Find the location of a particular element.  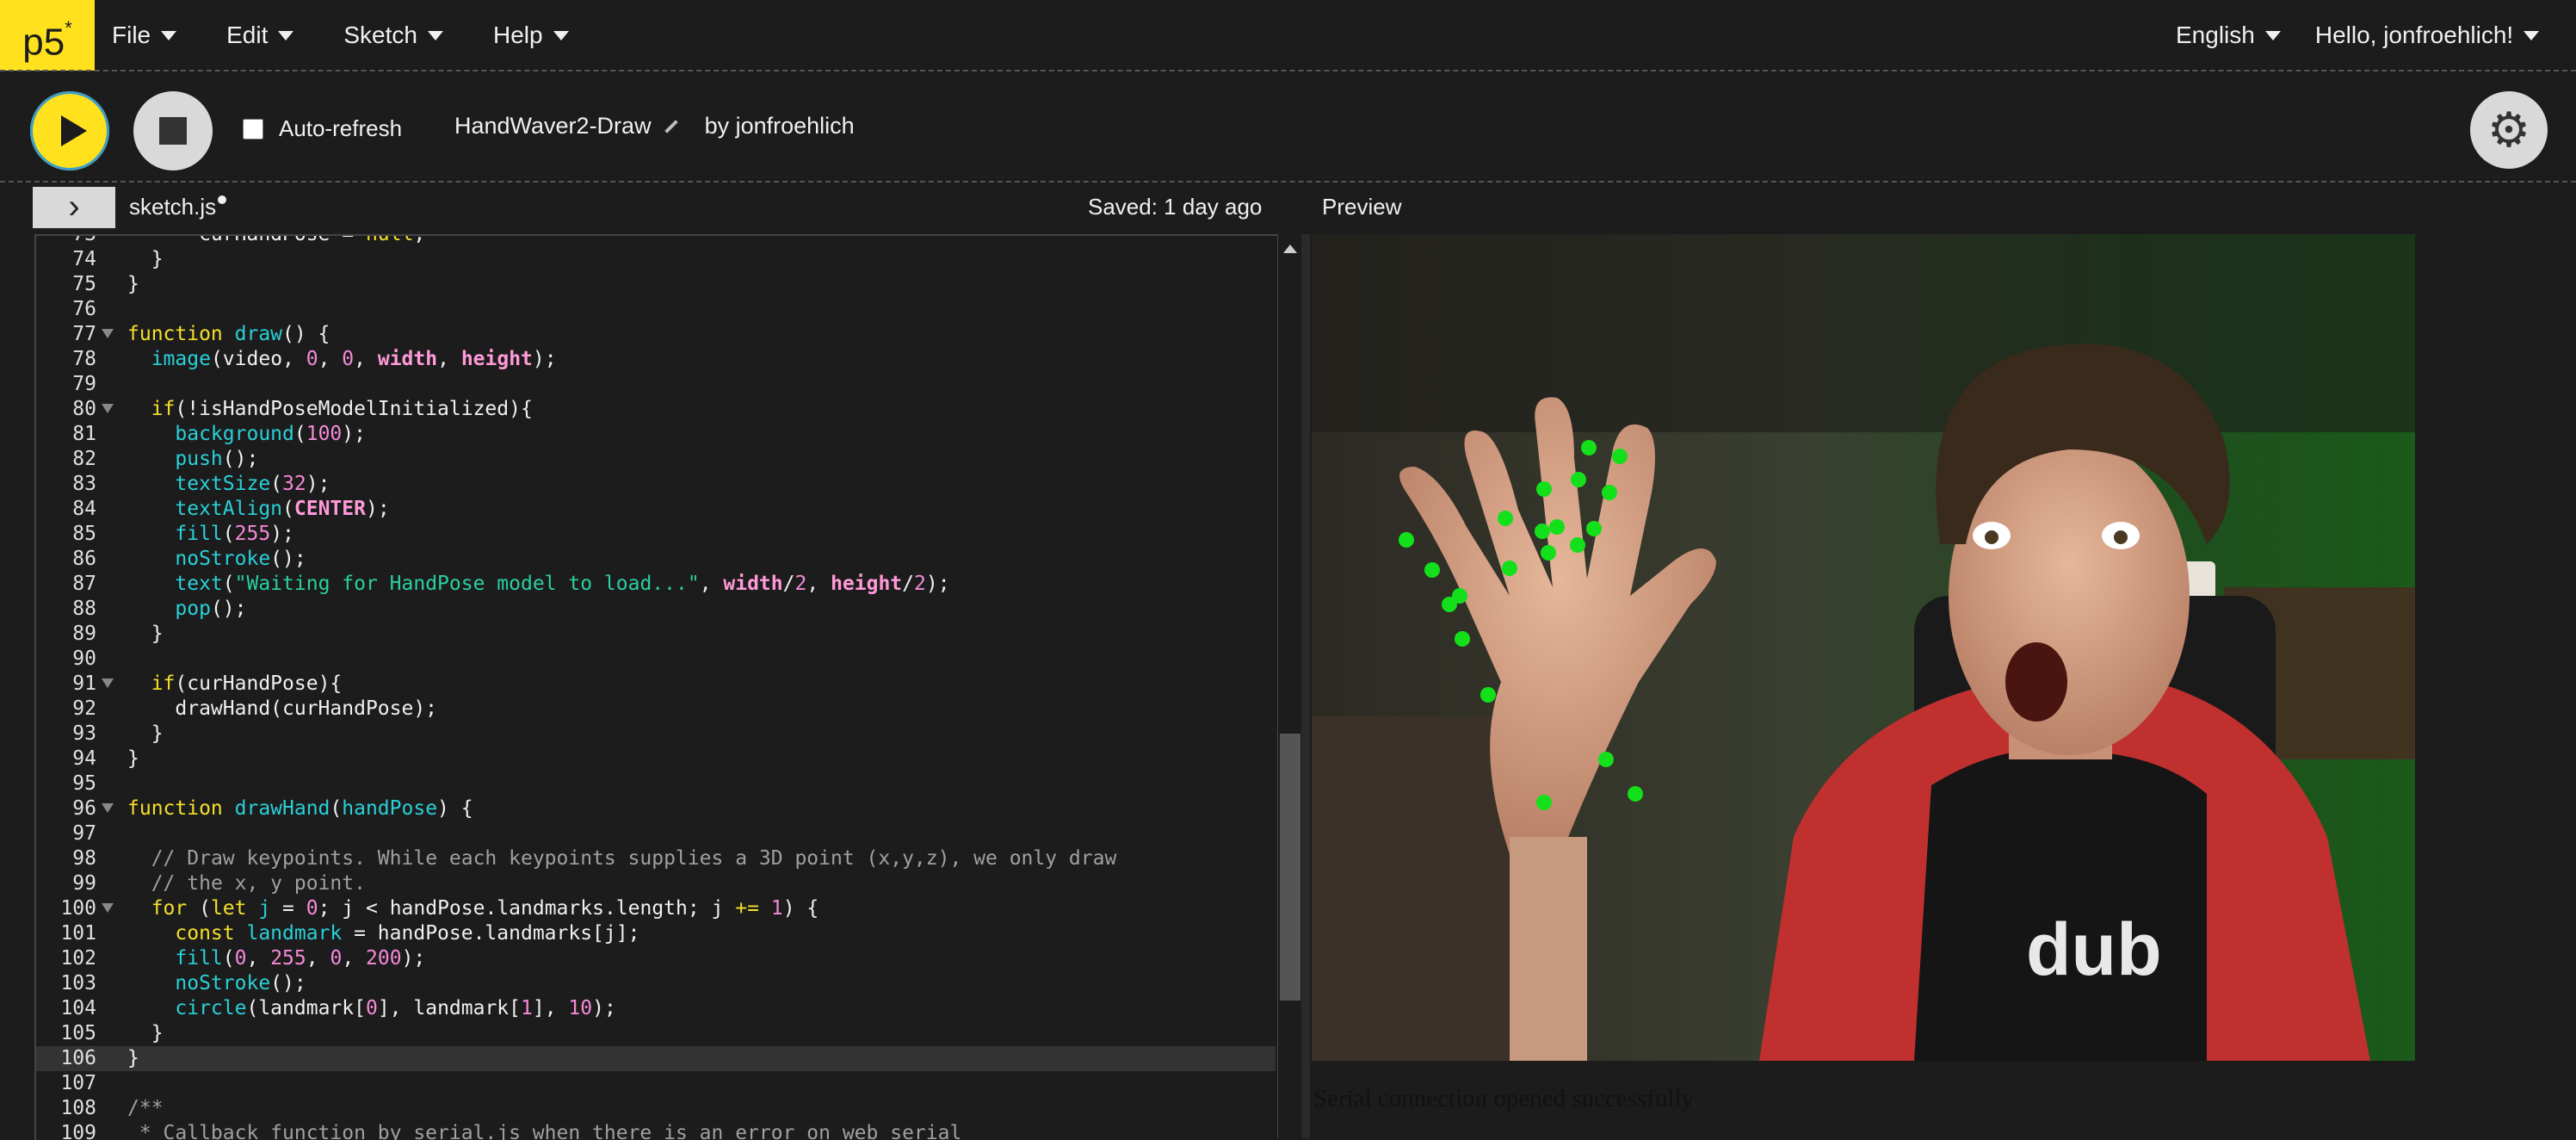

stop-button is located at coordinates (173, 131).